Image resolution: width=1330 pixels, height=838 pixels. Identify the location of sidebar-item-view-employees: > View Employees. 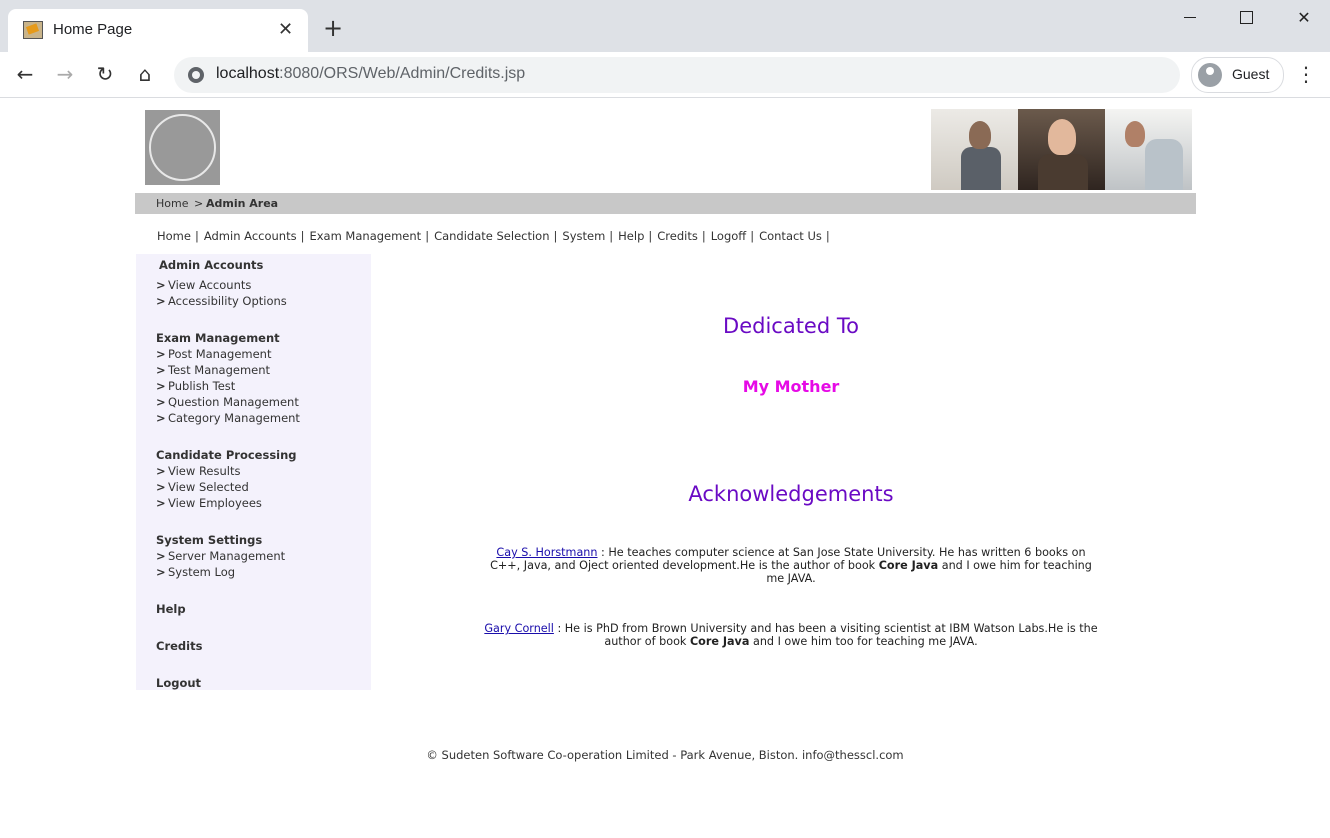
(209, 503).